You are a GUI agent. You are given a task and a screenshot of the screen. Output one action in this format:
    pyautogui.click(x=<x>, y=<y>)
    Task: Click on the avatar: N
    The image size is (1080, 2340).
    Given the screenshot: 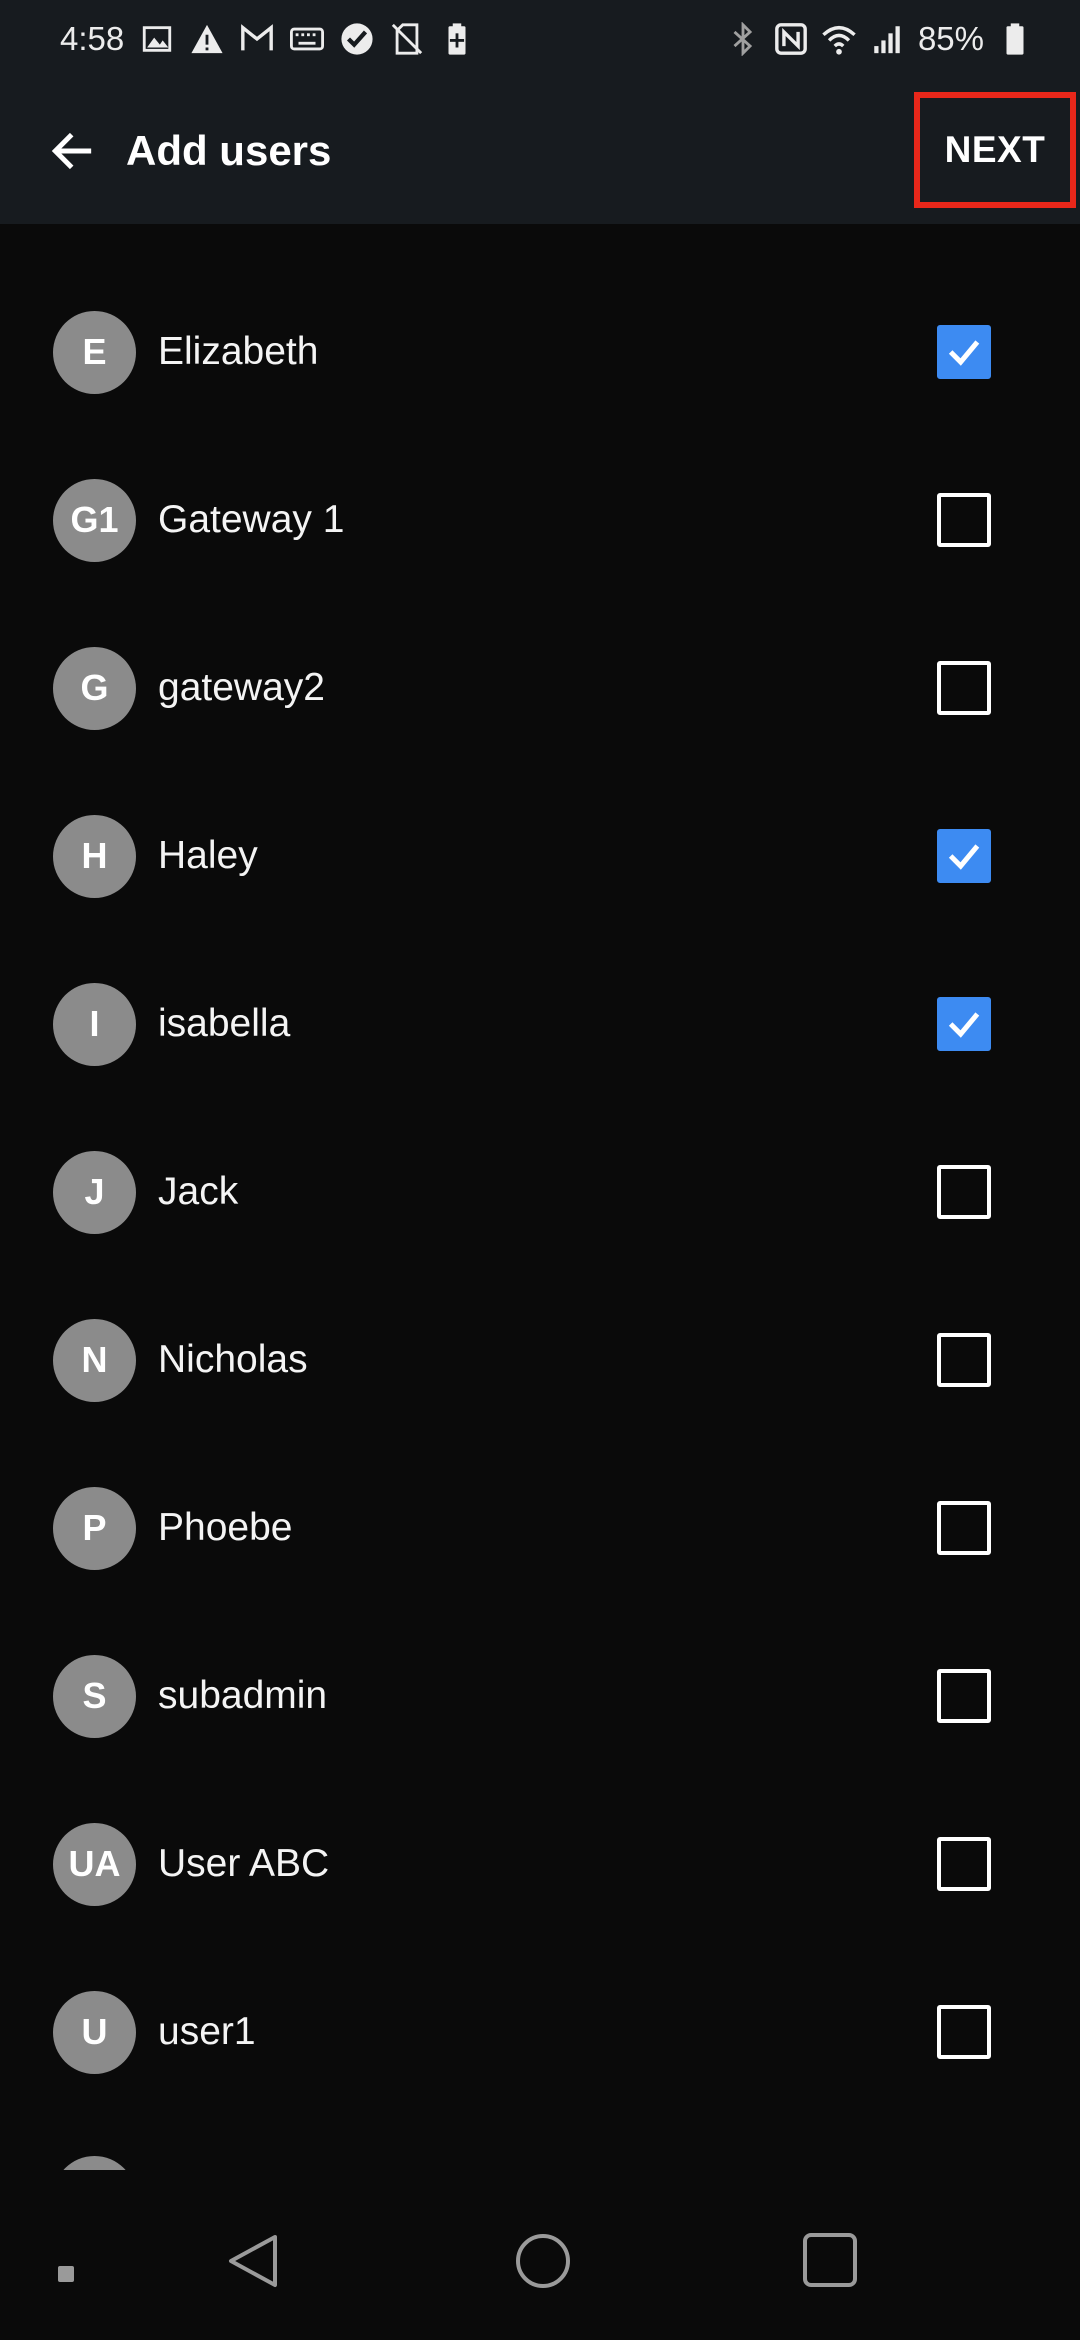 What is the action you would take?
    pyautogui.click(x=94, y=1360)
    